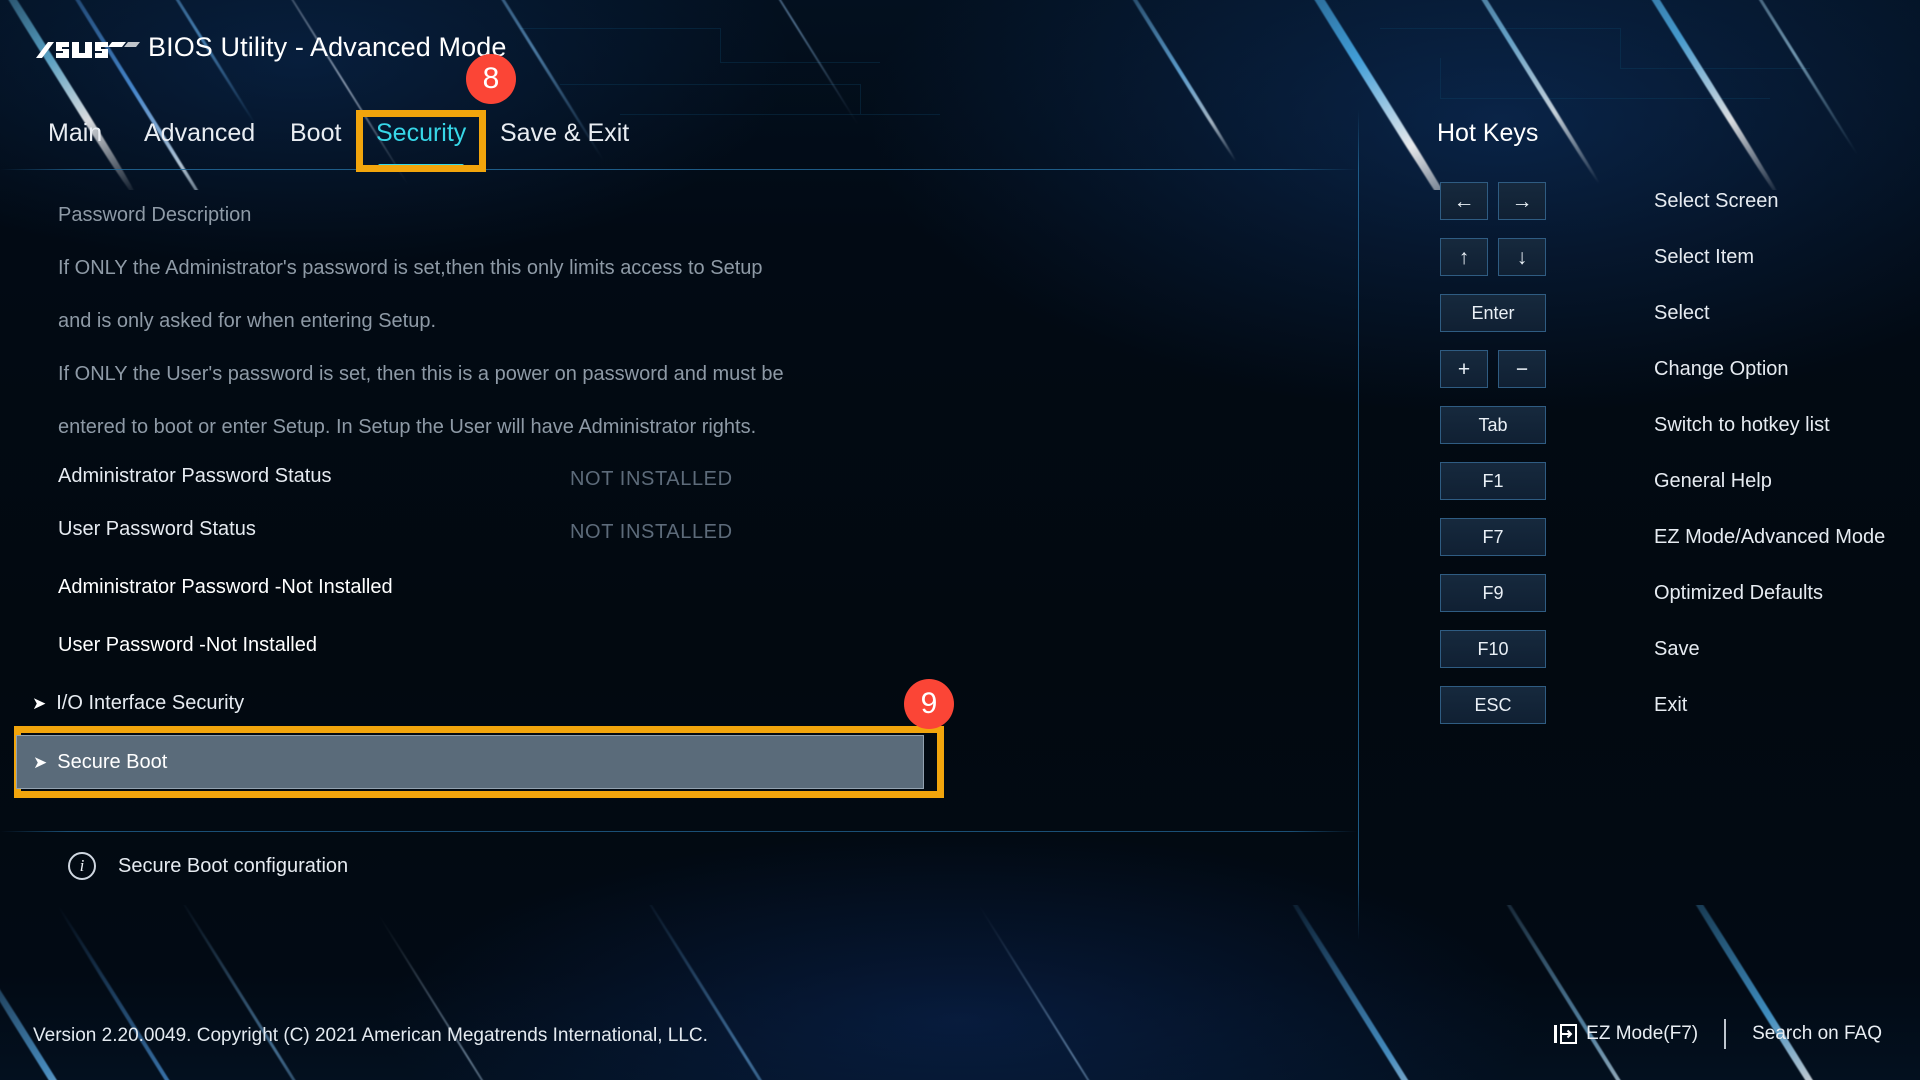  Describe the element at coordinates (1639, 259) in the screenshot. I see `hotkey-row-select-item: ↑ ↓ Select Item` at that location.